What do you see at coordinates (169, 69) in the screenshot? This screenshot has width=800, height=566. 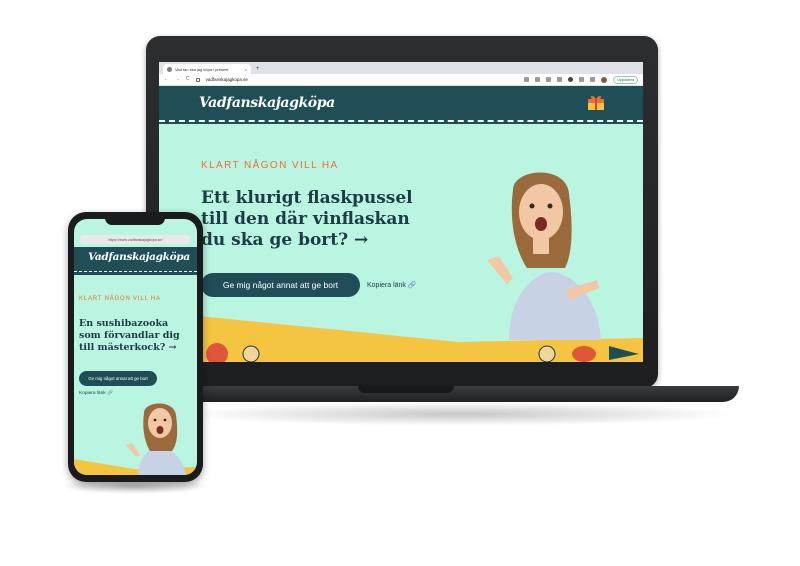 I see `favicon-icon` at bounding box center [169, 69].